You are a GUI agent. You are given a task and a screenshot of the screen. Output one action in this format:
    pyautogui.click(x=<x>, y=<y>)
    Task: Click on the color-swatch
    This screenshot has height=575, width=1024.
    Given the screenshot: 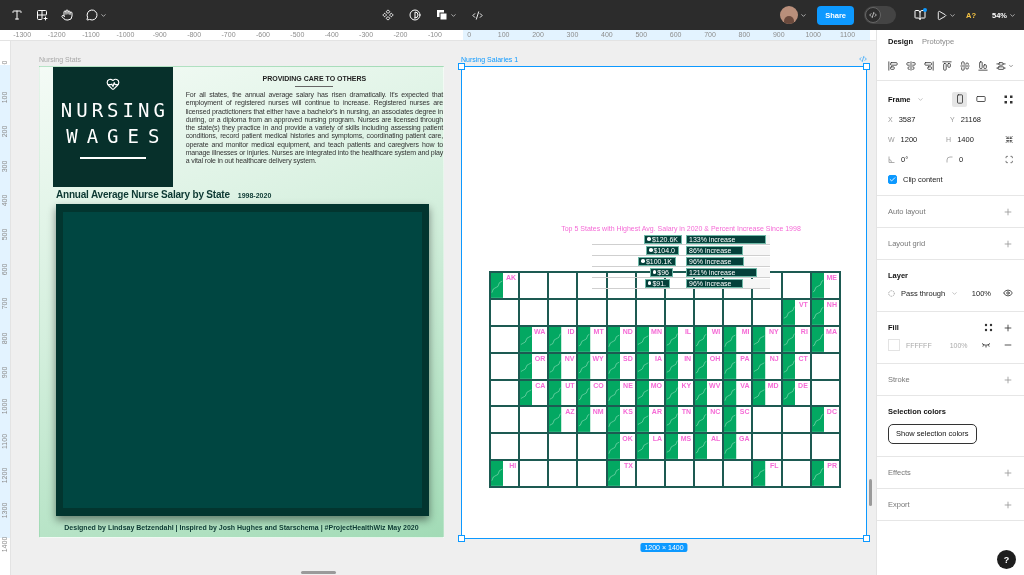 What is the action you would take?
    pyautogui.click(x=894, y=345)
    